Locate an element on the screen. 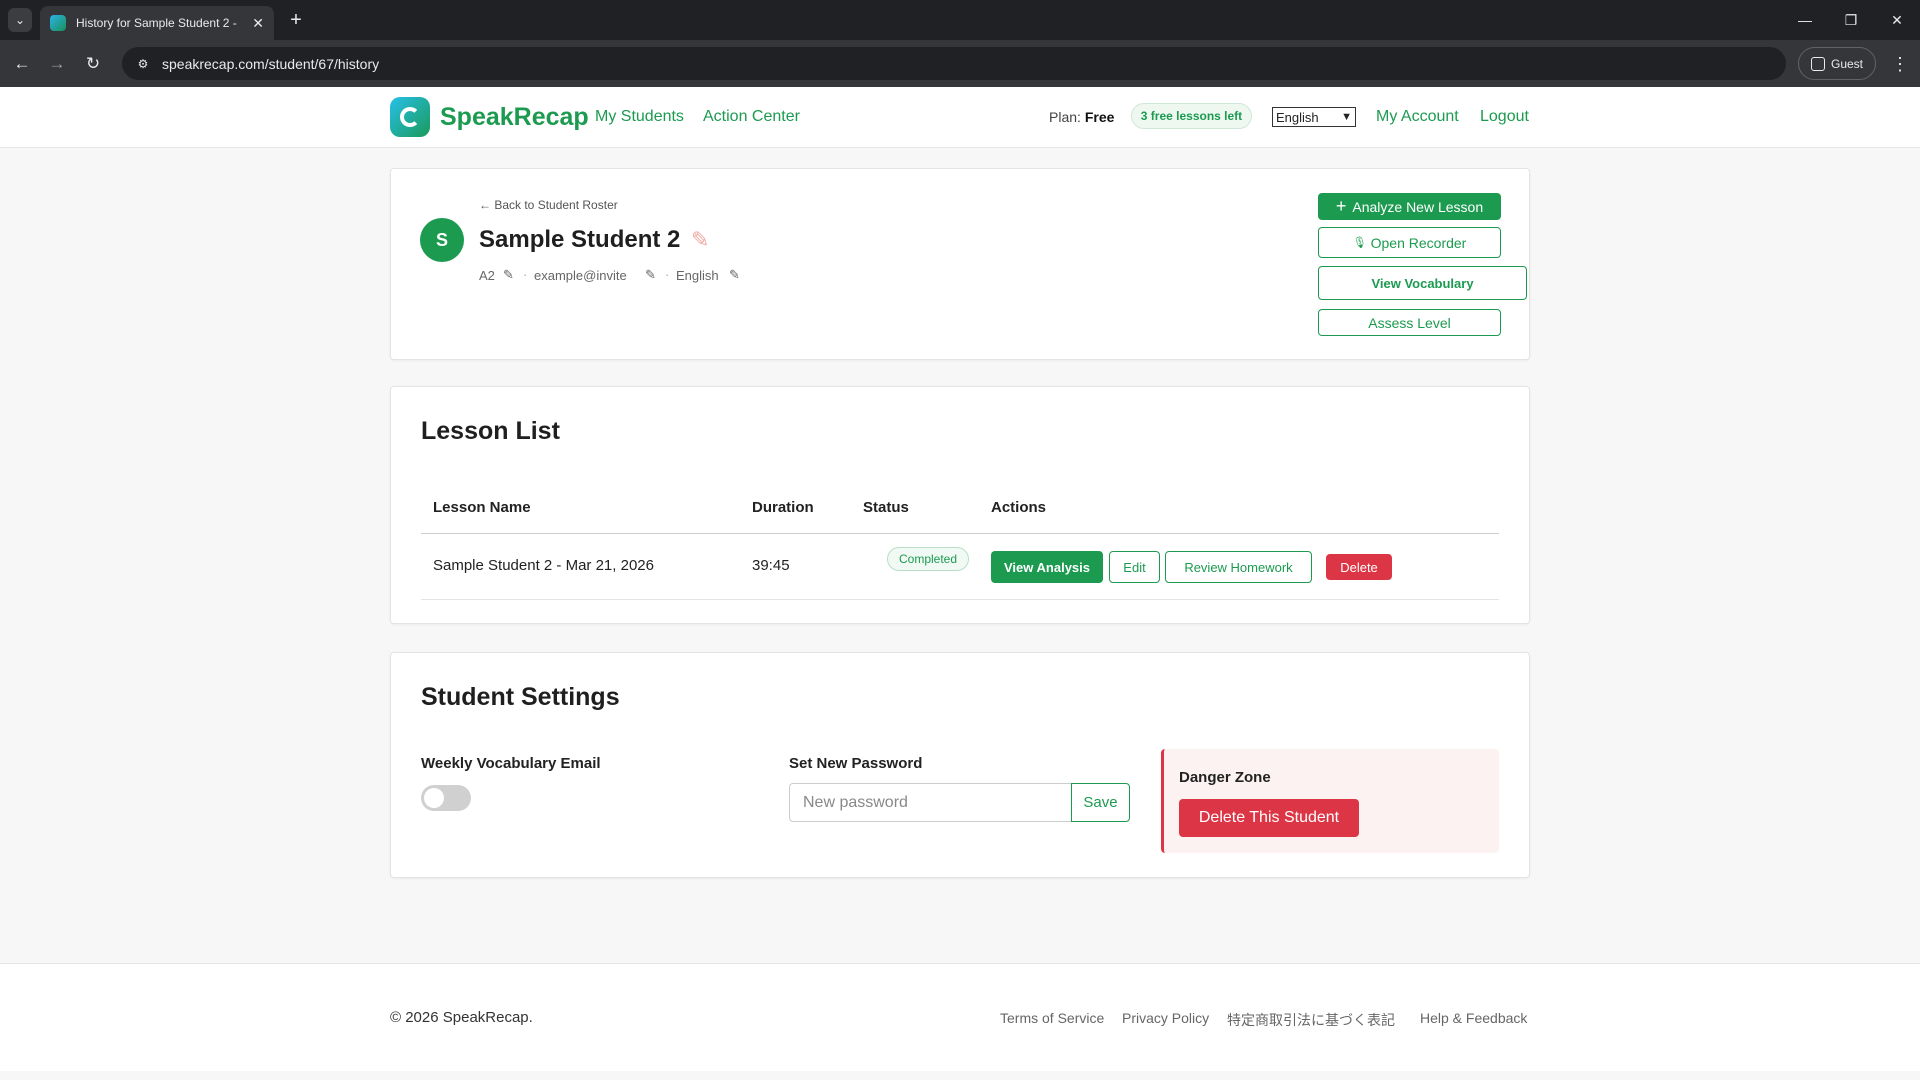  restore-icon: ❐ is located at coordinates (1851, 20).